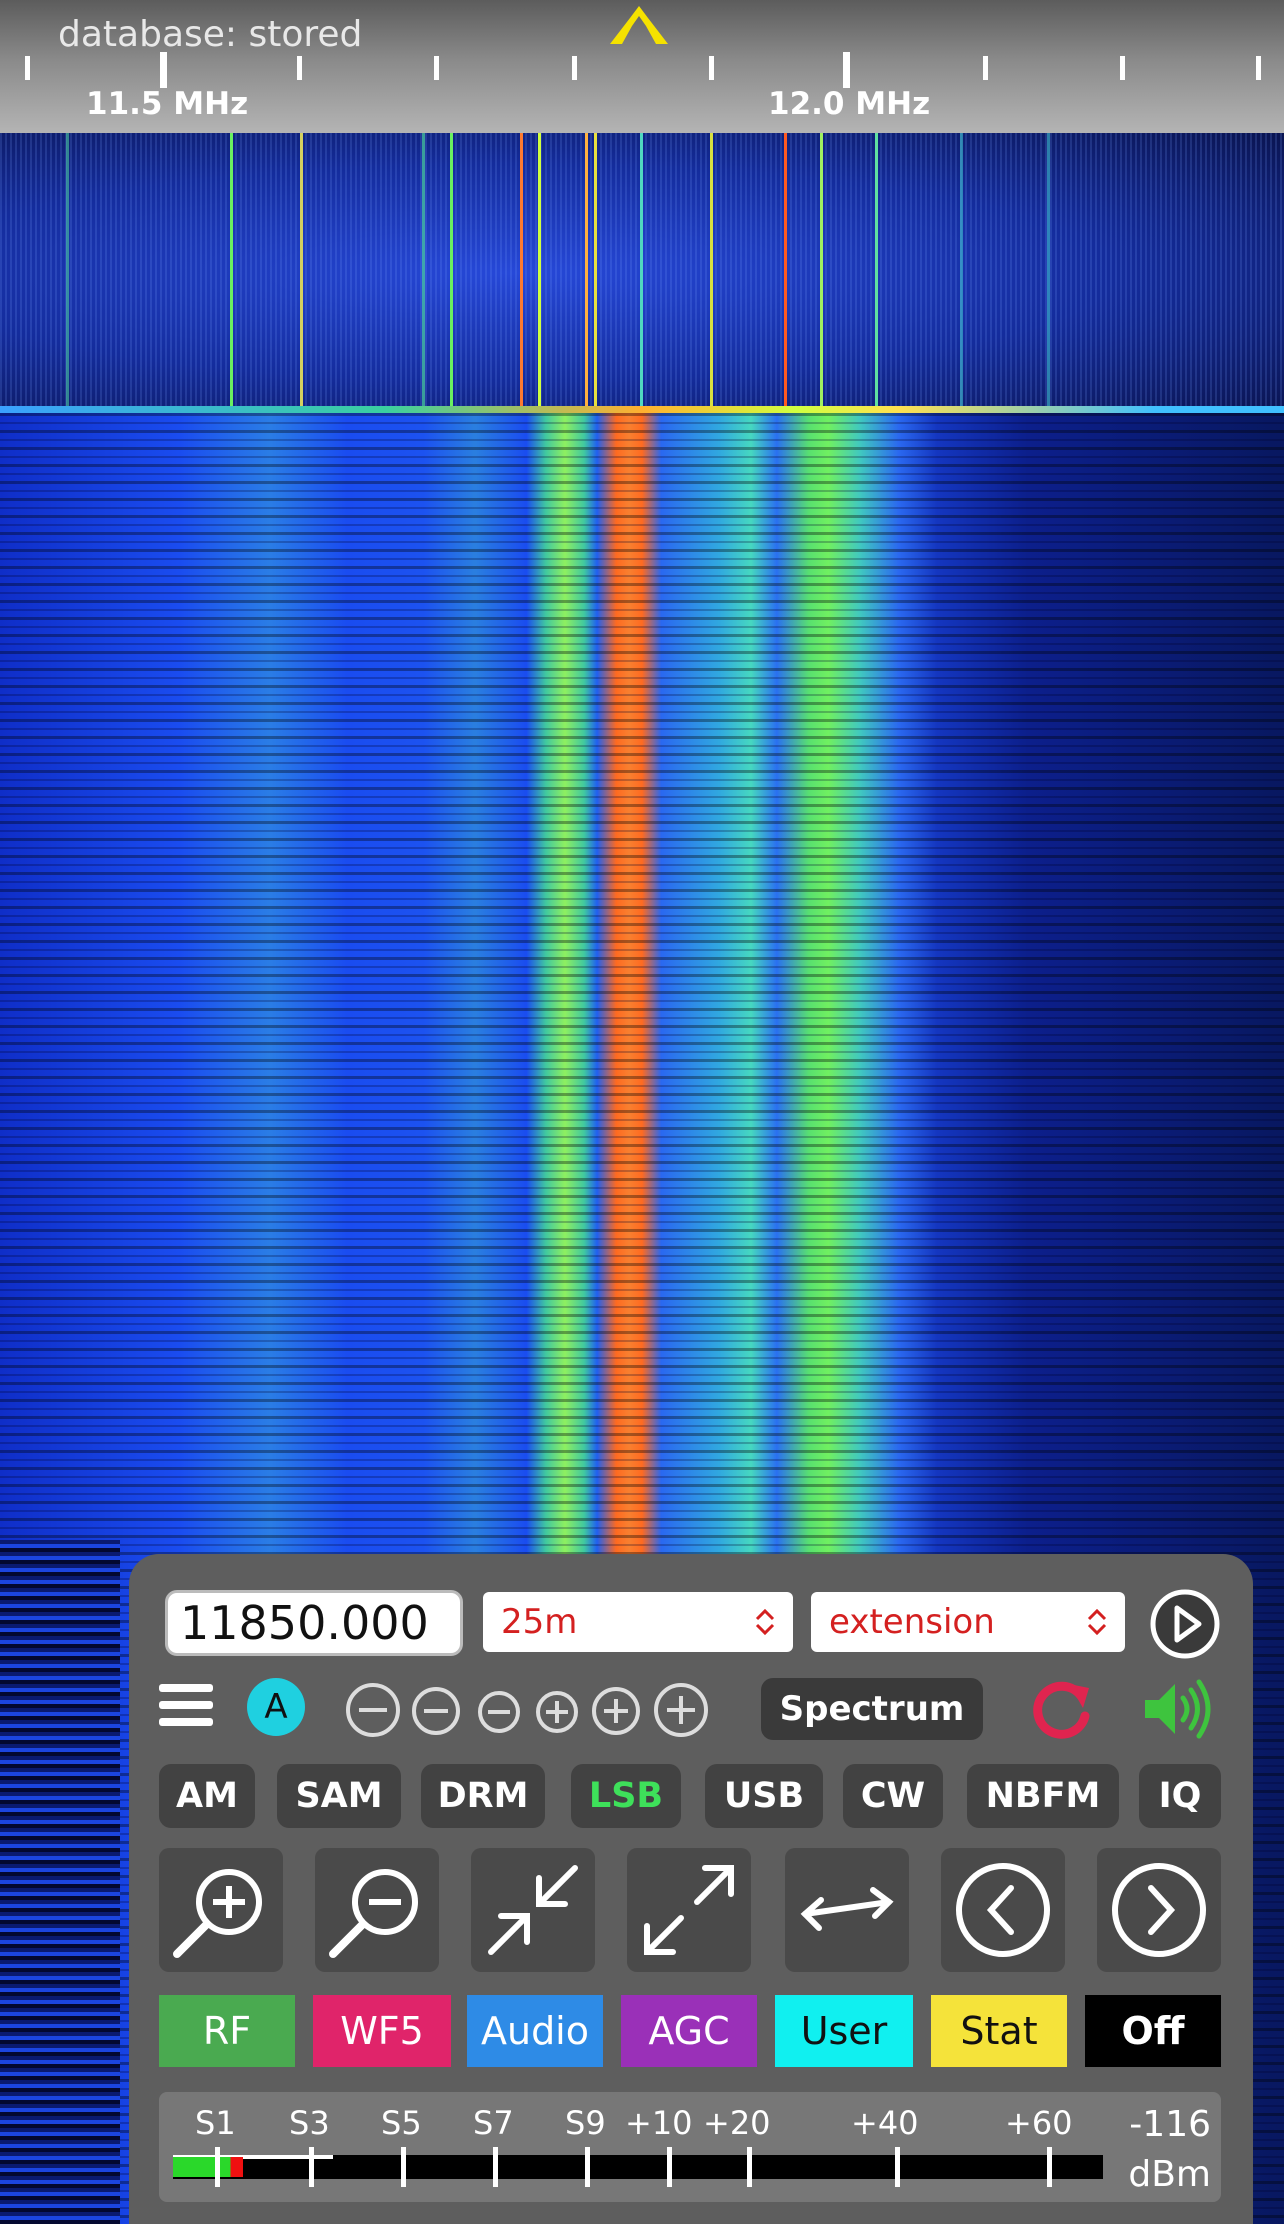  Describe the element at coordinates (585, 2123) in the screenshot. I see `s-meter-label: S9` at that location.